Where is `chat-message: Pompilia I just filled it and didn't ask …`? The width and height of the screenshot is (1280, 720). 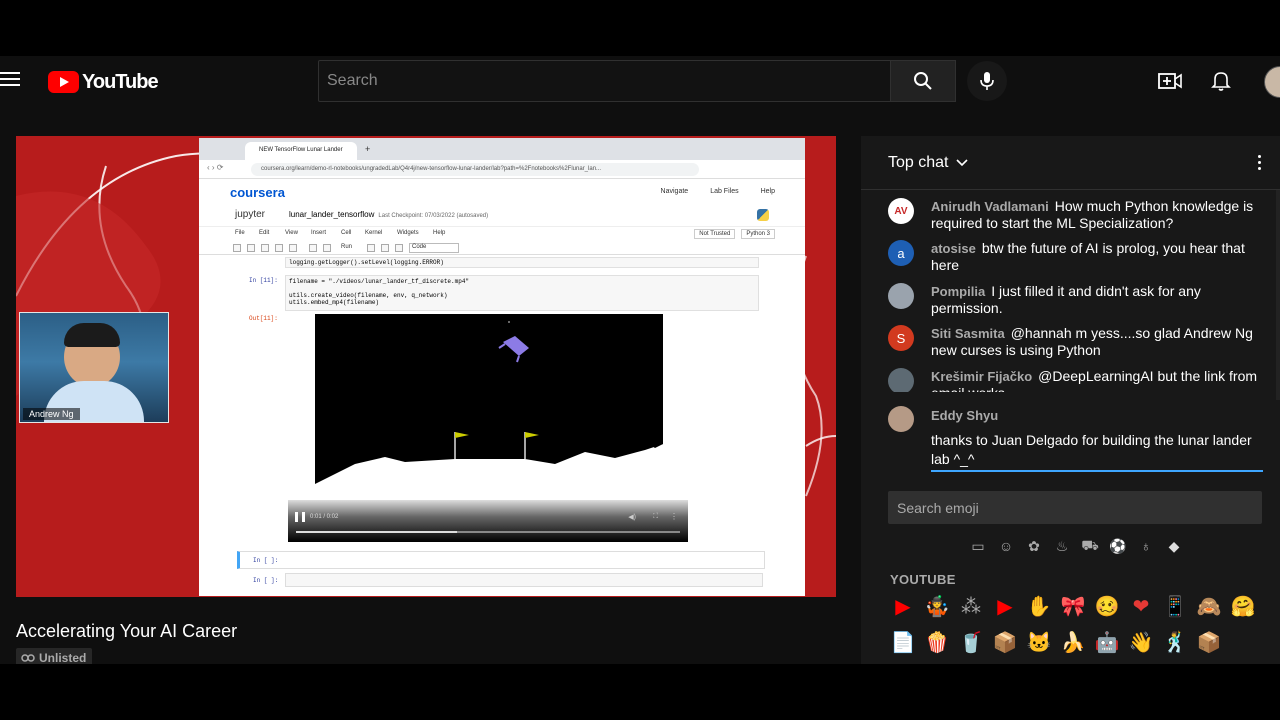
chat-message: Pompilia I just filled it and didn't ask … is located at coordinates (1078, 300).